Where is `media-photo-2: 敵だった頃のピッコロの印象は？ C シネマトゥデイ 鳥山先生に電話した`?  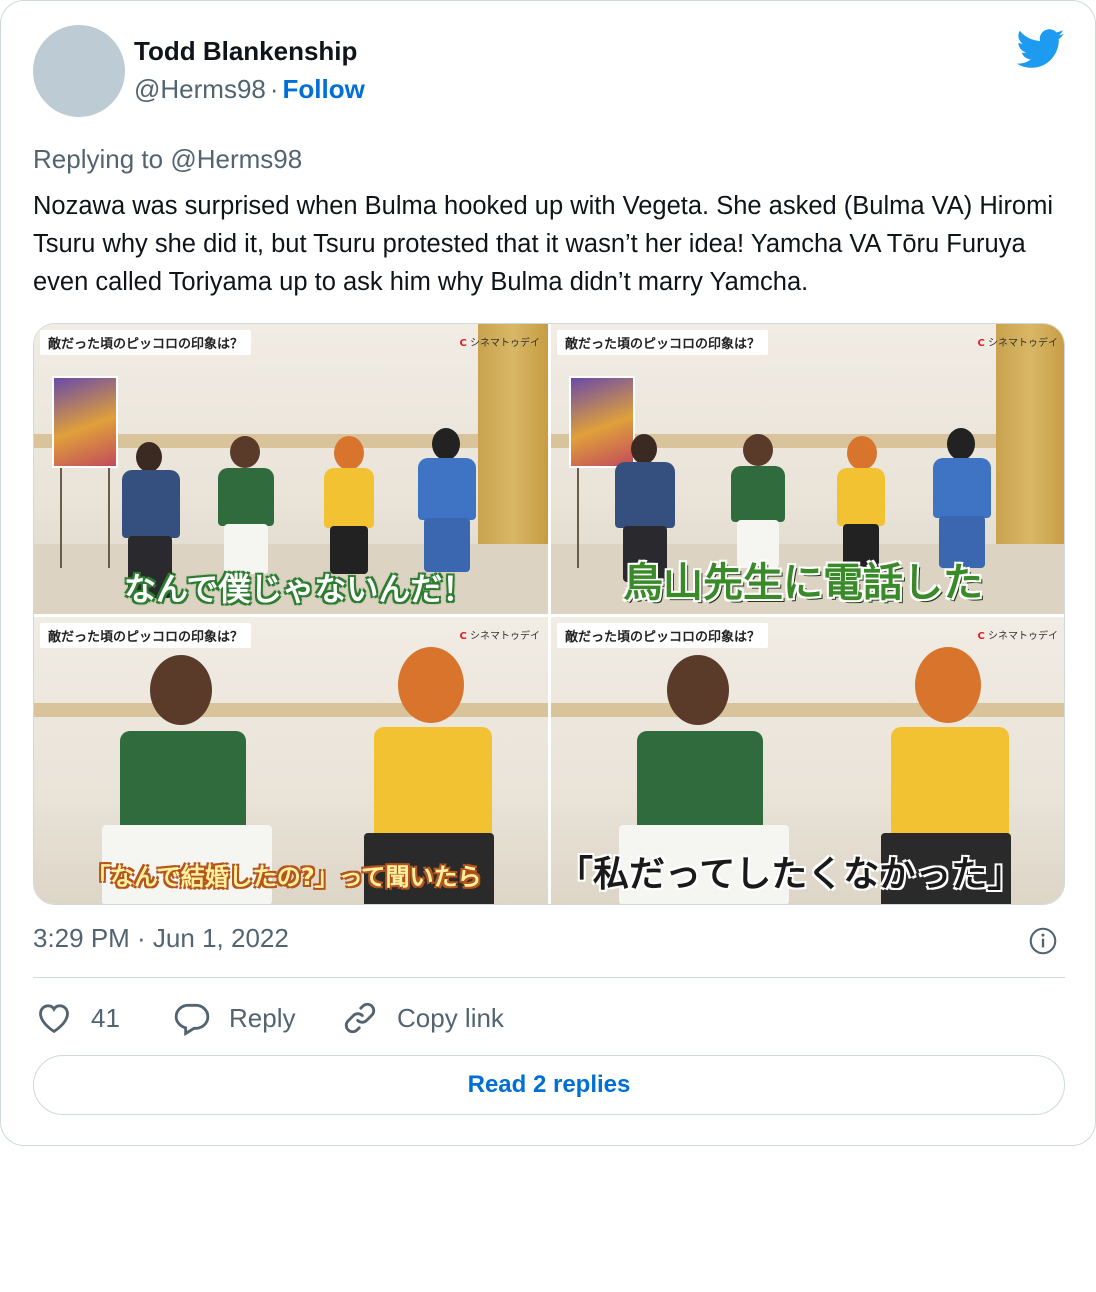 media-photo-2: 敵だった頃のピッコロの印象は？ C シネマトゥデイ 鳥山先生に電話した is located at coordinates (807, 469).